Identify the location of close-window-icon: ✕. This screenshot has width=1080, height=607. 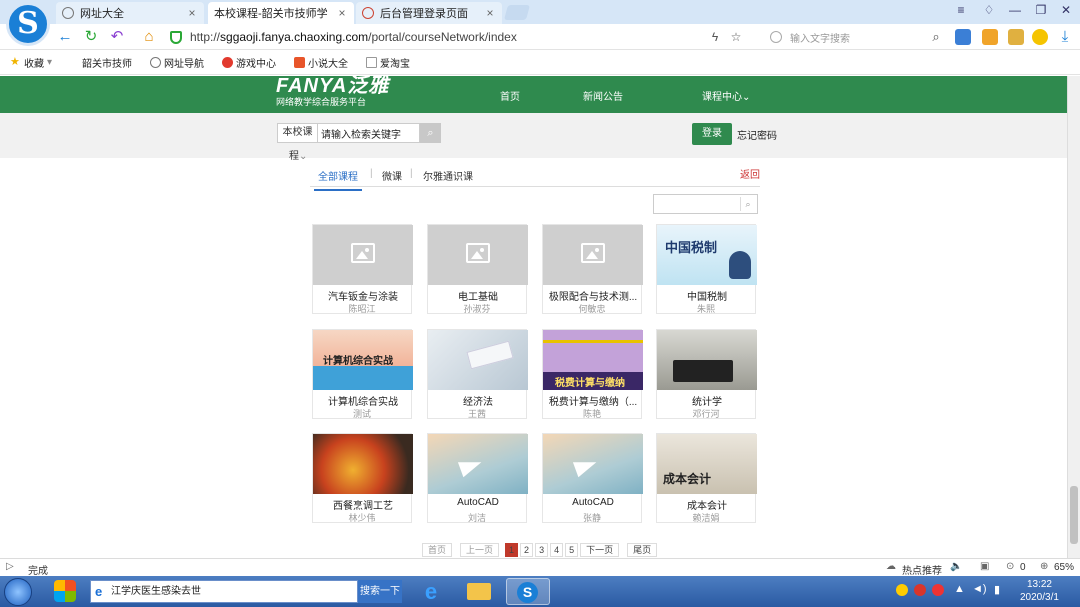
(1066, 12).